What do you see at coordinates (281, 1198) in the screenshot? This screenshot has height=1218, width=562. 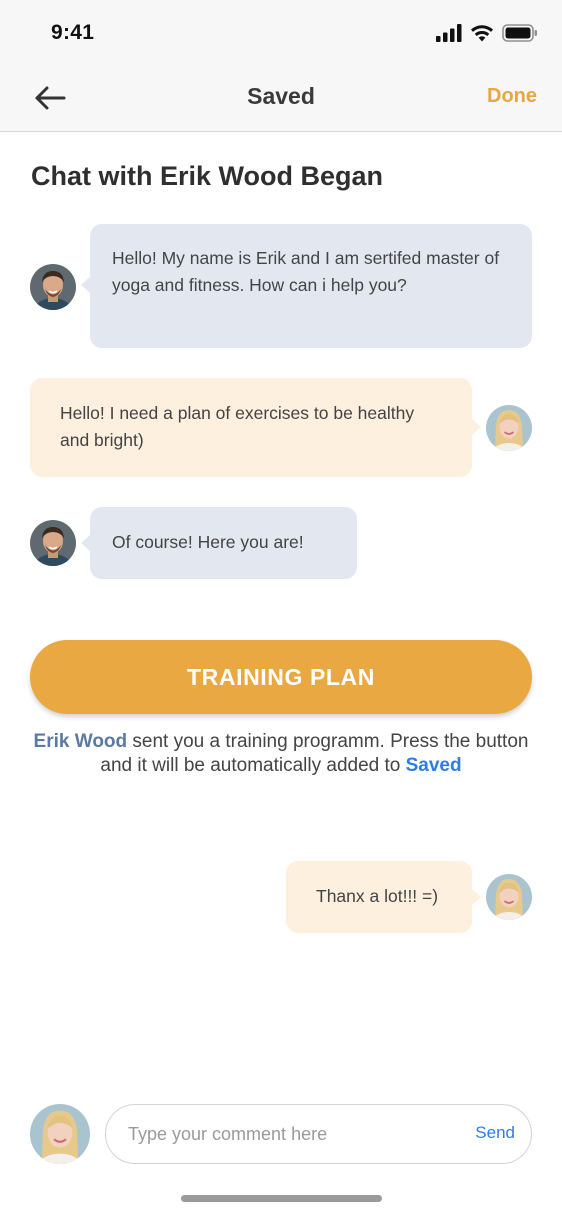 I see `home-indicator` at bounding box center [281, 1198].